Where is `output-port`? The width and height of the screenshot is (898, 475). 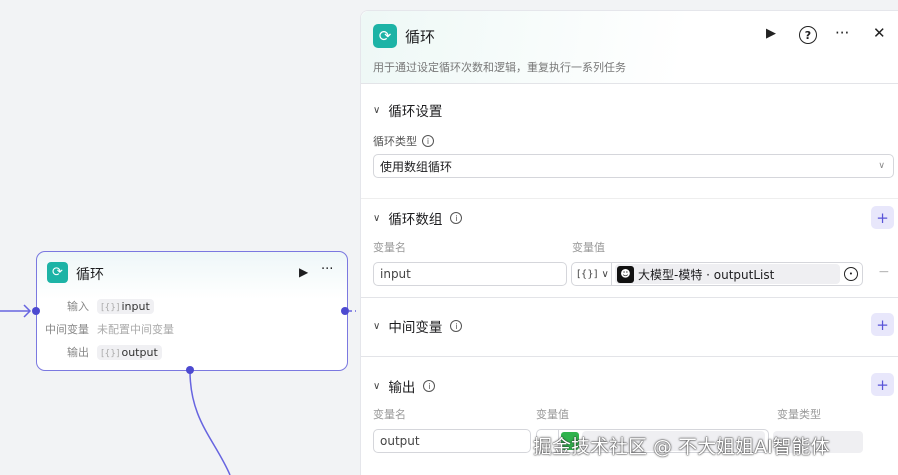
output-port is located at coordinates (345, 311).